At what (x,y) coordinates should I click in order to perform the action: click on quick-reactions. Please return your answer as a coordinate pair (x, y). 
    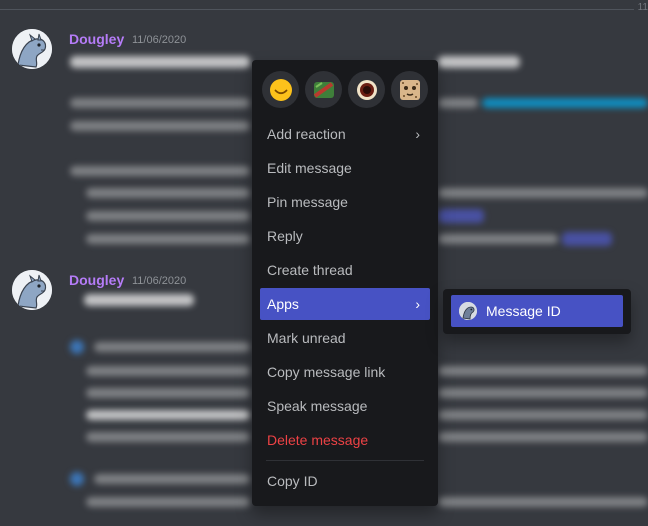
    Looking at the image, I should click on (345, 91).